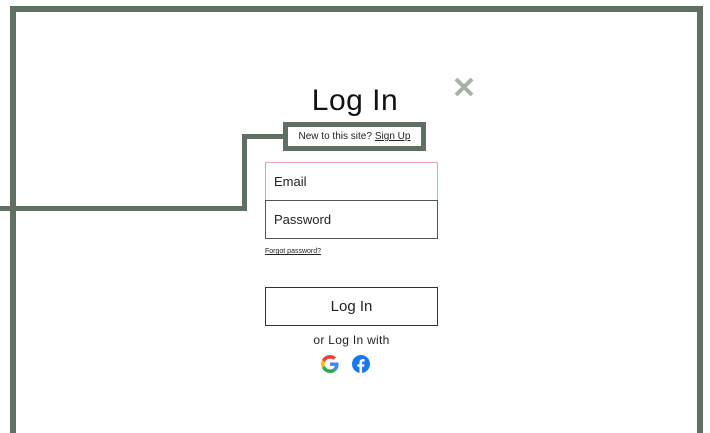 The width and height of the screenshot is (710, 433). Describe the element at coordinates (700, 219) in the screenshot. I see `annotation-frame-right` at that location.